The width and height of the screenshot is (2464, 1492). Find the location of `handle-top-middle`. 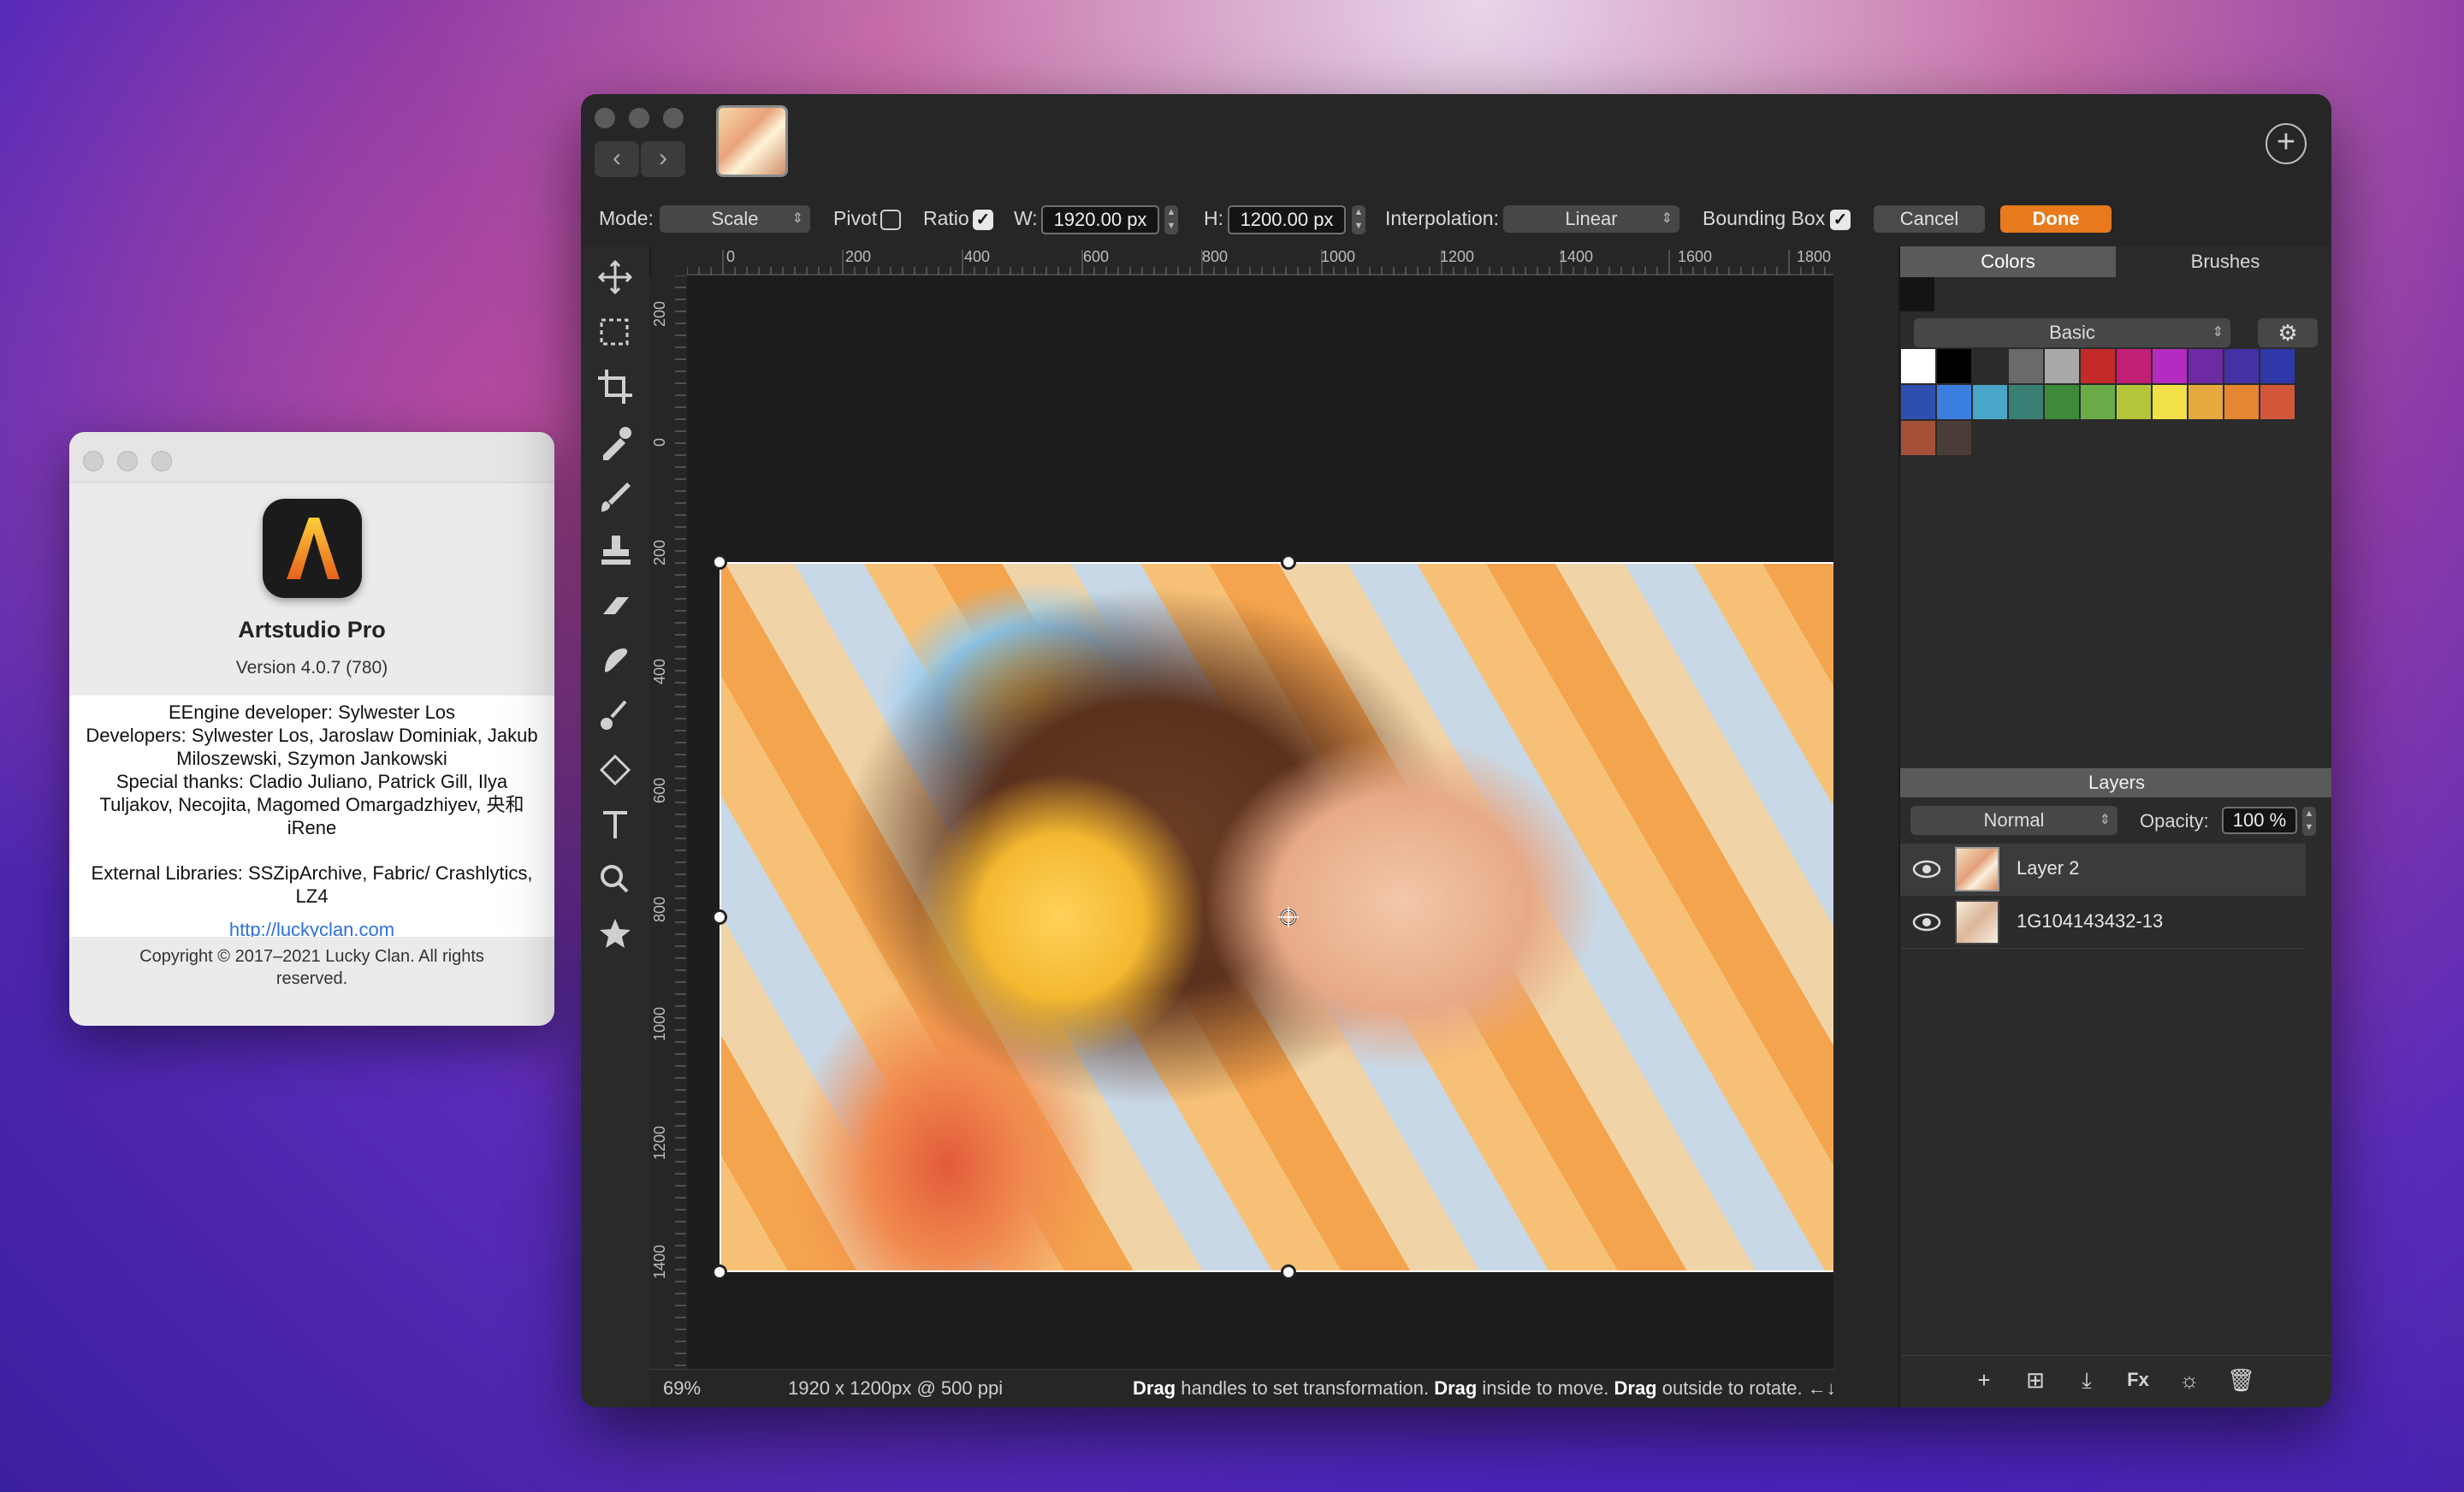

handle-top-middle is located at coordinates (1288, 562).